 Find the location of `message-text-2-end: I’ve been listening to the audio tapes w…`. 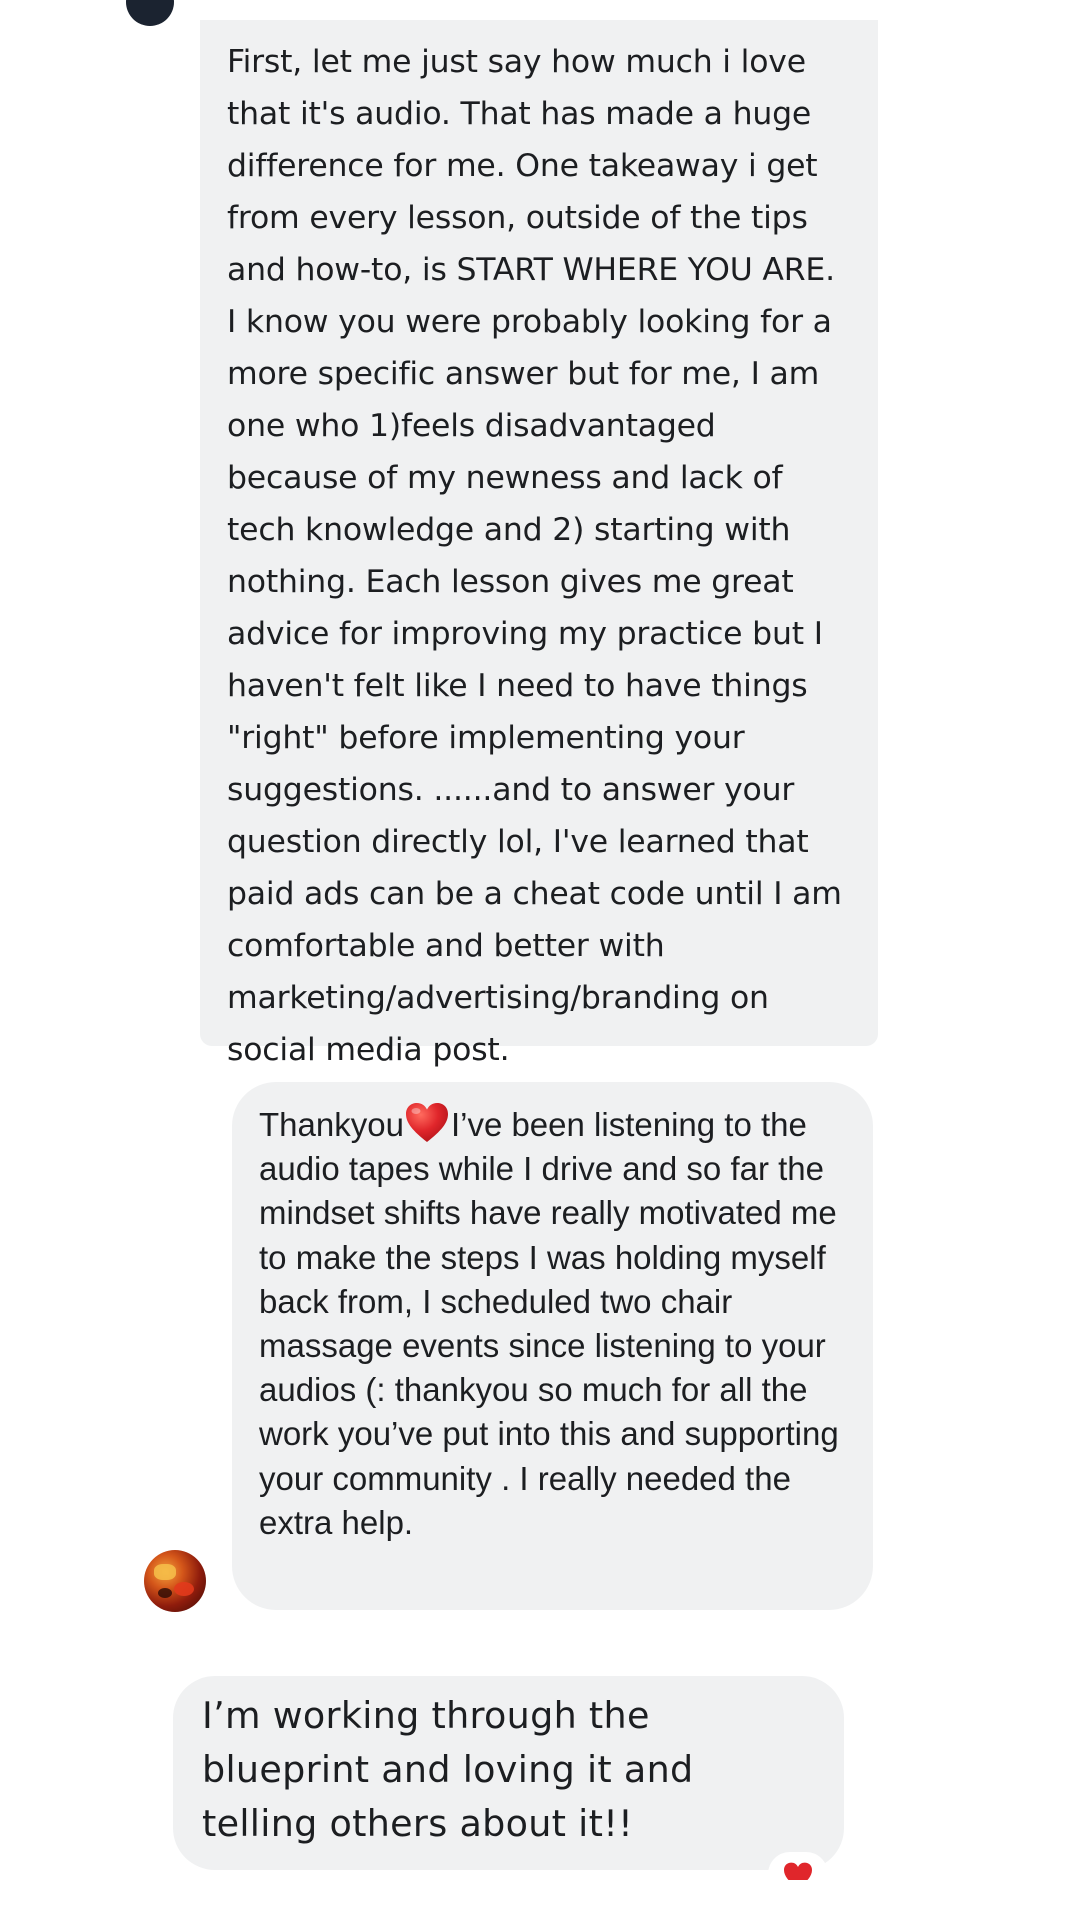

message-text-2-end: I’ve been listening to the audio tapes w… is located at coordinates (549, 1323).